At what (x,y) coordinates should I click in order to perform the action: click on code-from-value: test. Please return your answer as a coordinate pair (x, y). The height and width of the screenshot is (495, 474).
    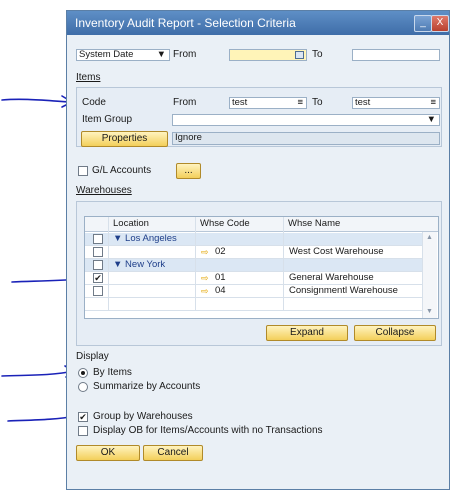
    Looking at the image, I should click on (240, 102).